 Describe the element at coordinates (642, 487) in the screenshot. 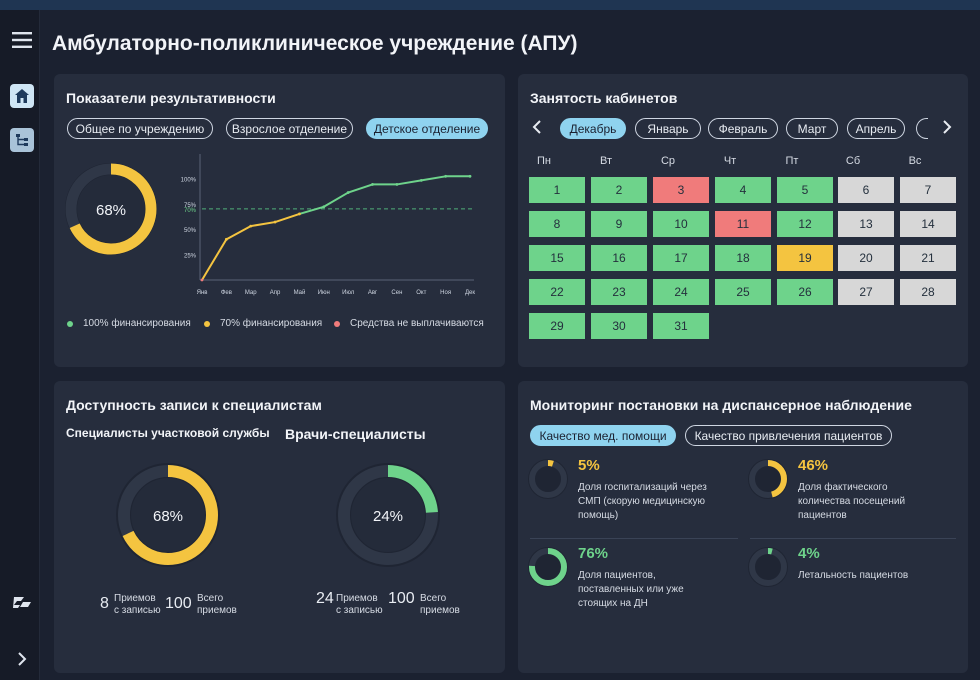

I see `monitor-description-line: Доля госпитализаций через` at that location.